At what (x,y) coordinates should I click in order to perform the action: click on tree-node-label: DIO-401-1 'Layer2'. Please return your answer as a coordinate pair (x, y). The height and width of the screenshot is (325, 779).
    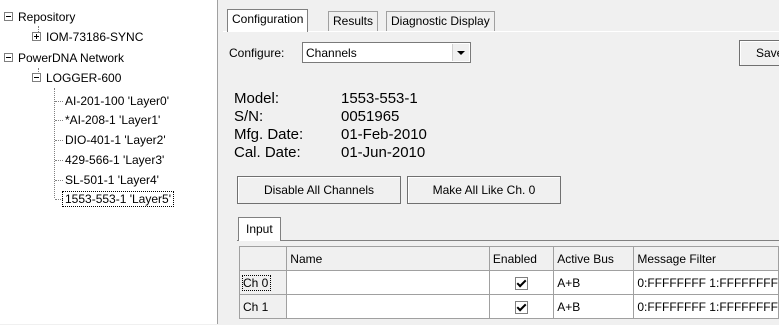
    Looking at the image, I should click on (115, 140).